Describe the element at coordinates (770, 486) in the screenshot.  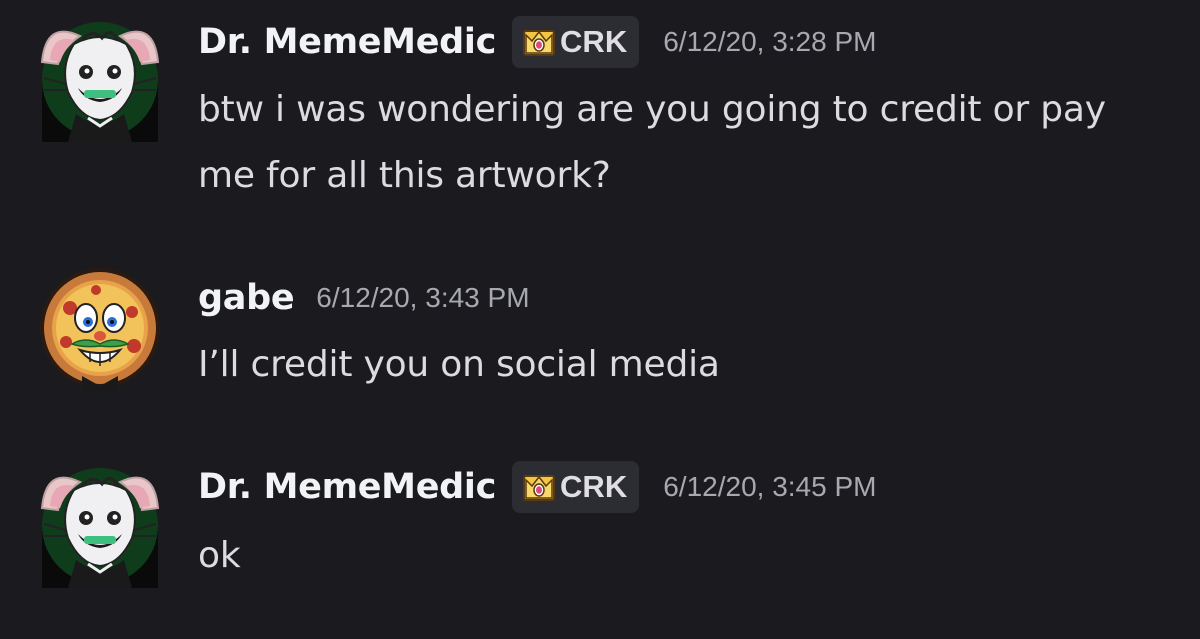
I see `timestamp: 6/12/20, 3:45 PM` at that location.